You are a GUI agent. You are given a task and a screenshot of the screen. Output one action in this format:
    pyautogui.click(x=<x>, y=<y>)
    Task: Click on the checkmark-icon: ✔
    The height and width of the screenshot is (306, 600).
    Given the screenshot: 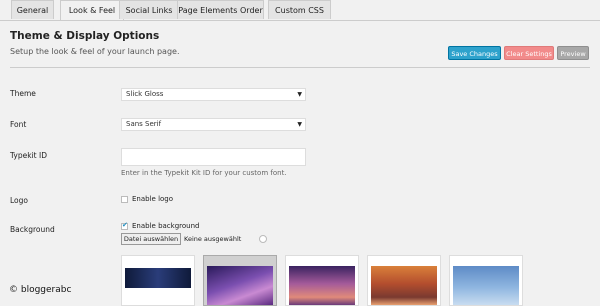 What is the action you would take?
    pyautogui.click(x=125, y=225)
    